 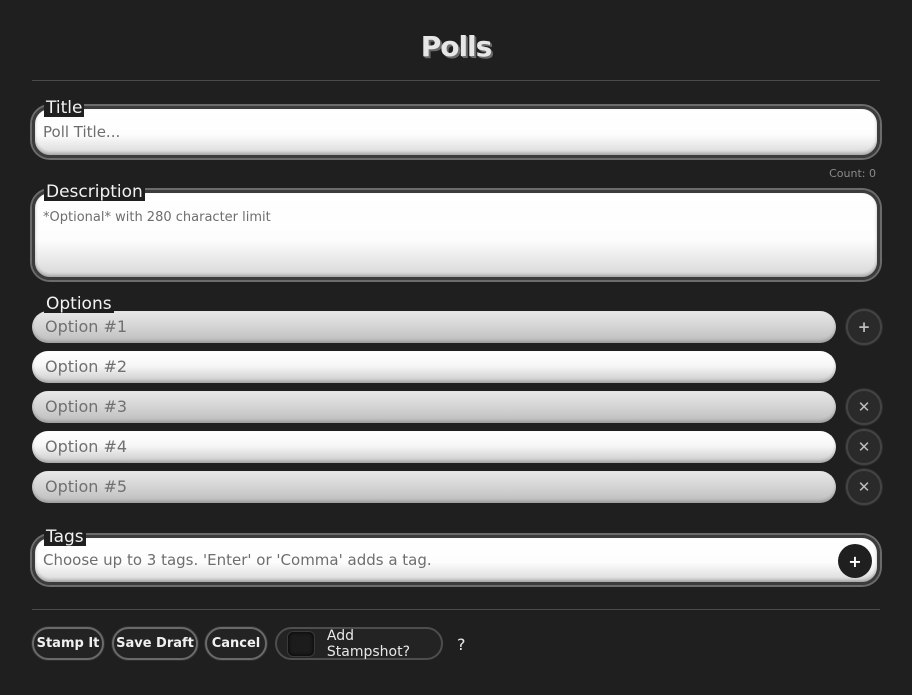 What do you see at coordinates (434, 407) in the screenshot?
I see `option-input-3: Option #3` at bounding box center [434, 407].